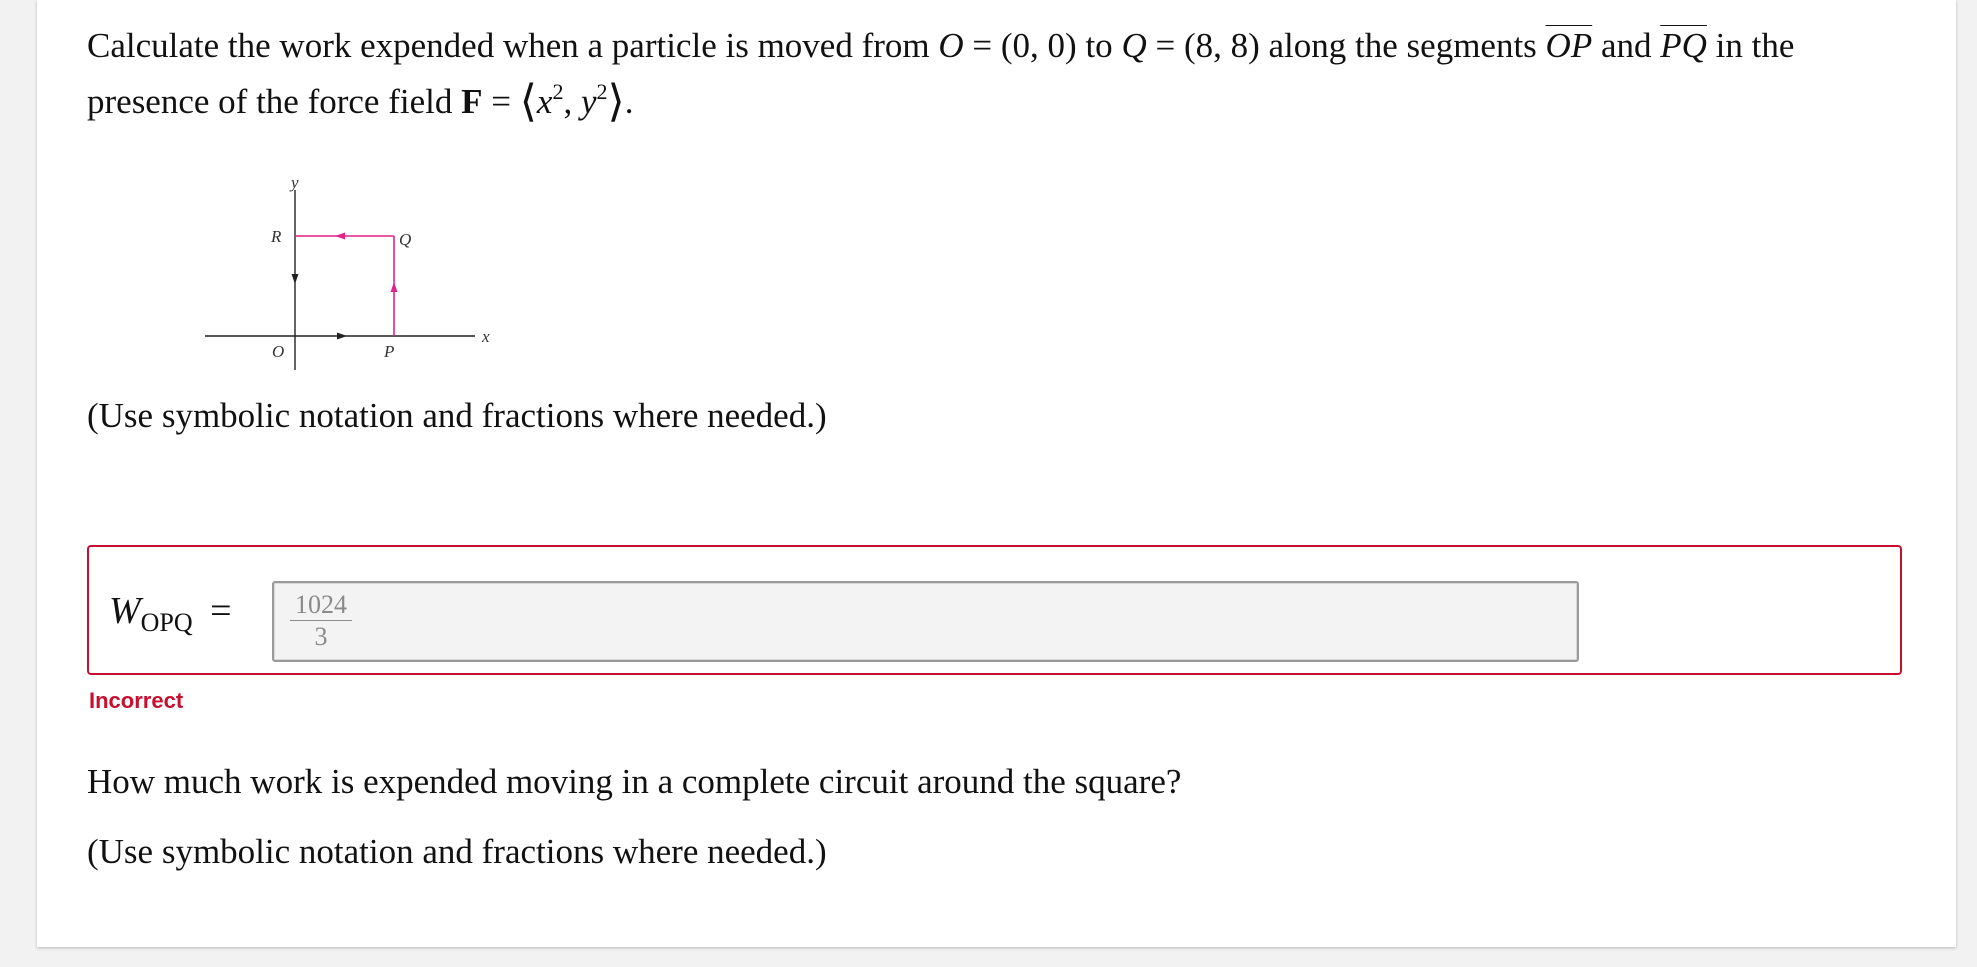  What do you see at coordinates (394, 287) in the screenshot?
I see `arrow-p-to-q-icon` at bounding box center [394, 287].